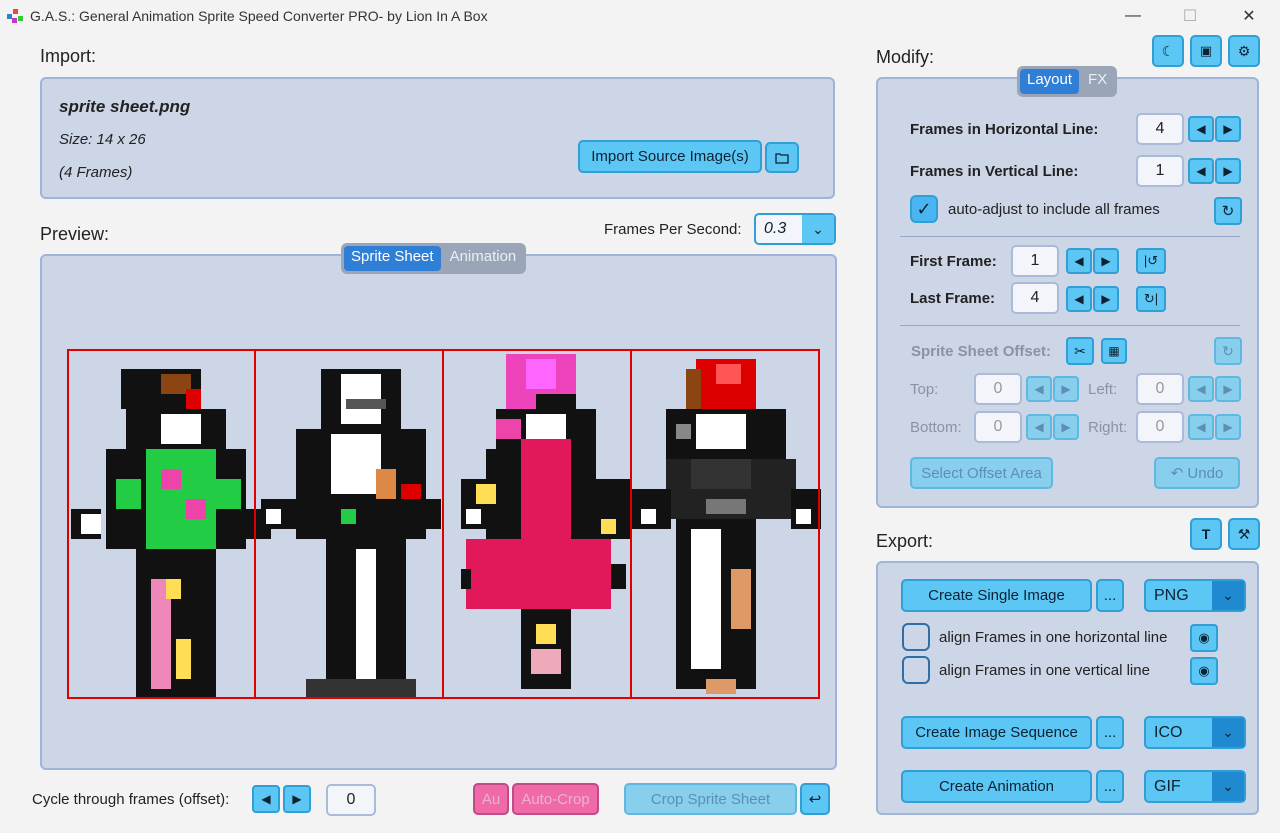 The height and width of the screenshot is (833, 1280). What do you see at coordinates (996, 732) in the screenshot?
I see `create-image-sequence-button: Create Image Sequence` at bounding box center [996, 732].